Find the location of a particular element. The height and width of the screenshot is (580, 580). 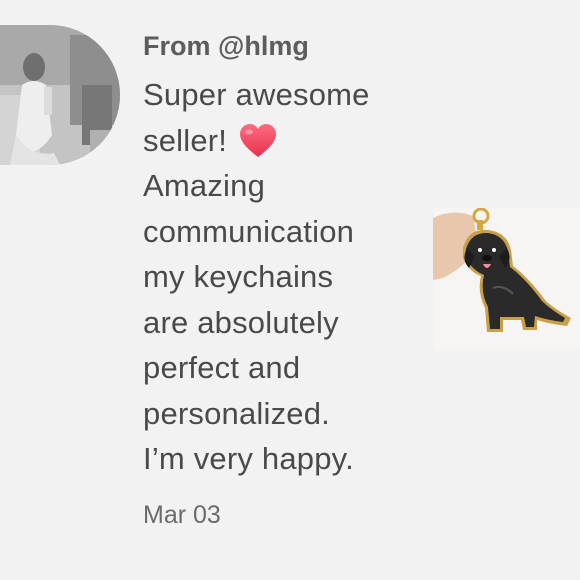

review-date: Mar 03 is located at coordinates (182, 514).